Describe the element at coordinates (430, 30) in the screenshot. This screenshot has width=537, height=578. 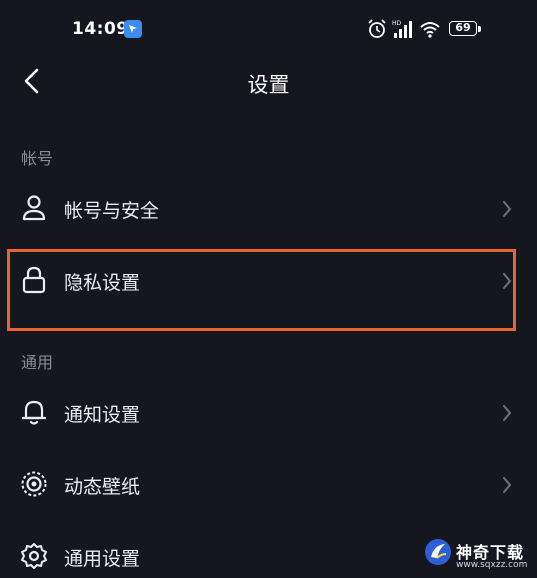
I see `wifi-icon` at that location.